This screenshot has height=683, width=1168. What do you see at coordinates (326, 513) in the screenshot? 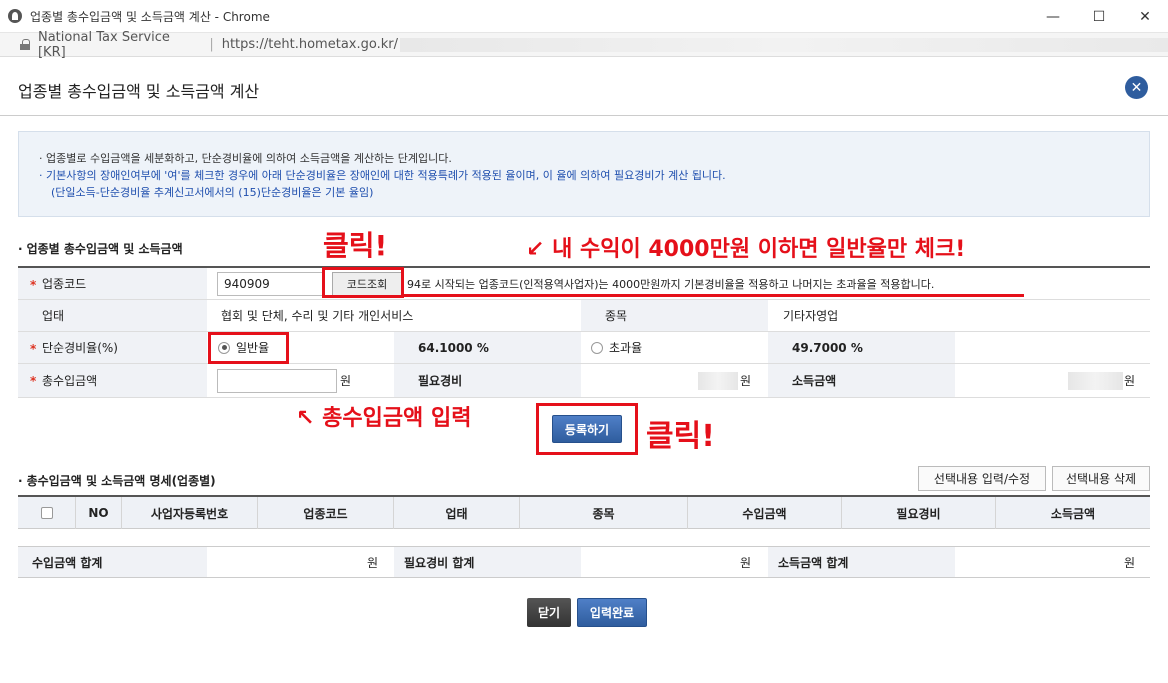
I see `col-industry-code: 업종코드` at bounding box center [326, 513].